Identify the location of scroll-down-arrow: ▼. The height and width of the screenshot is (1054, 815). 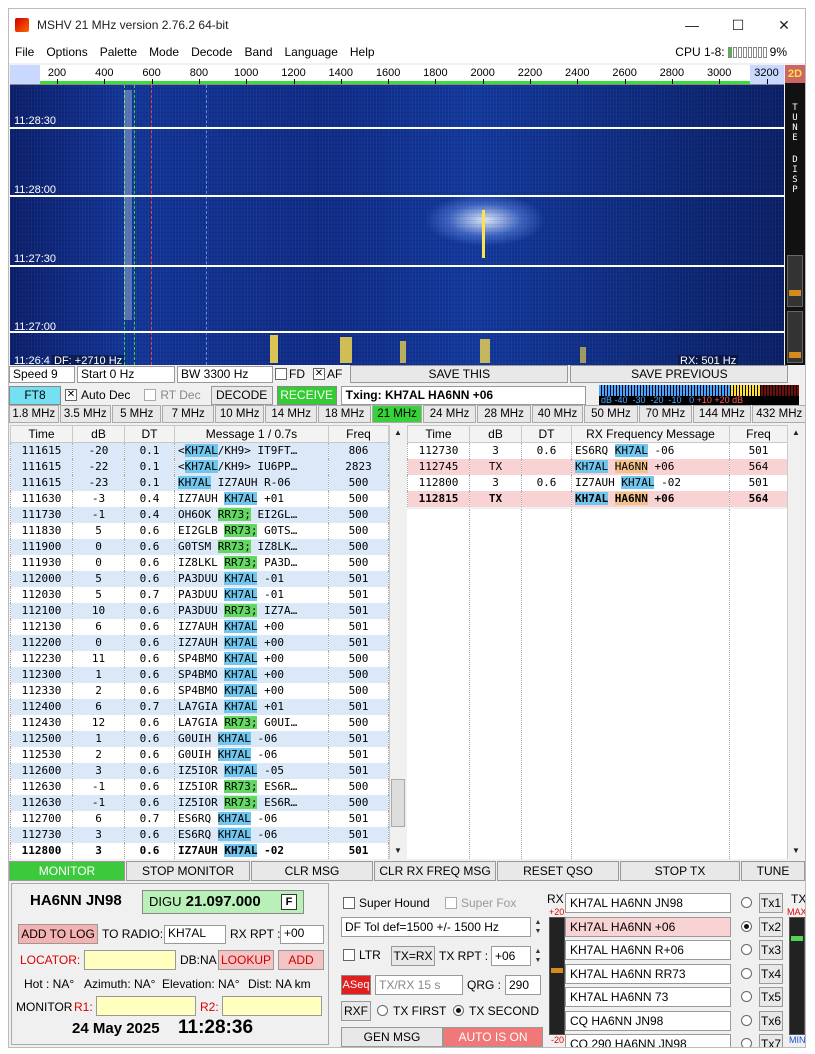
(398, 851).